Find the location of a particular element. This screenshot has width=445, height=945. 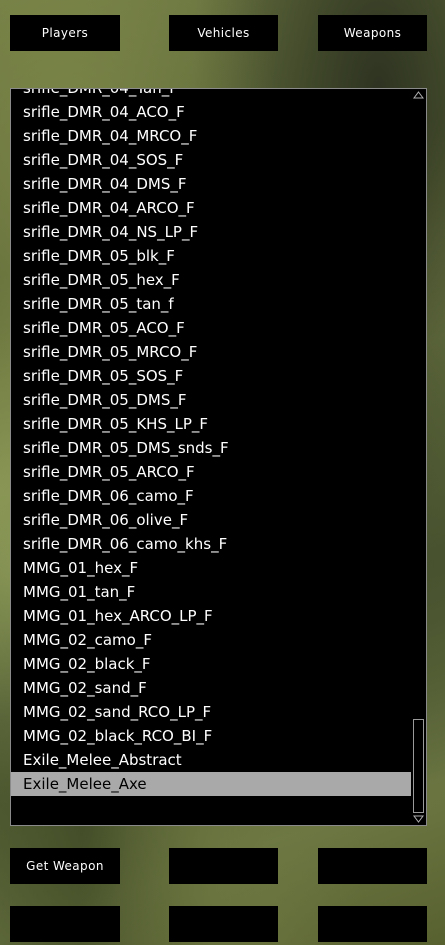

weapon-list-item: MMG_02_sand_F is located at coordinates (211, 688).